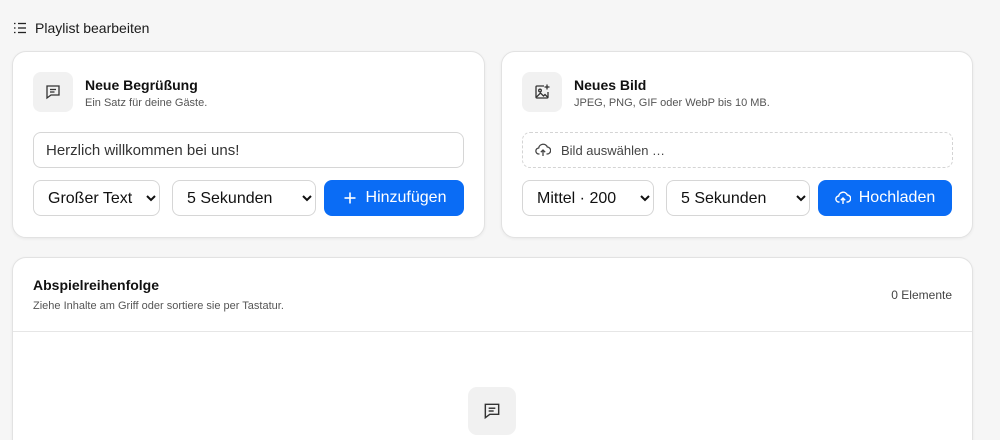  Describe the element at coordinates (738, 198) in the screenshot. I see `image-duration-select: 5 Sekunden` at that location.